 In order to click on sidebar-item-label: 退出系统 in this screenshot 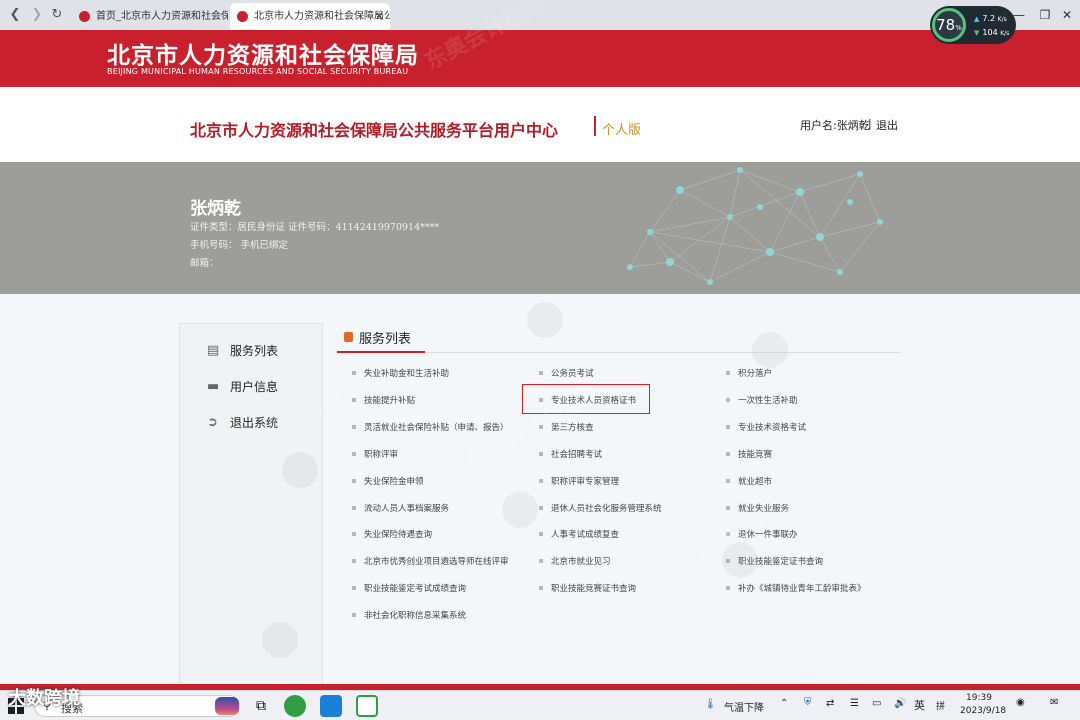, I will do `click(254, 423)`.